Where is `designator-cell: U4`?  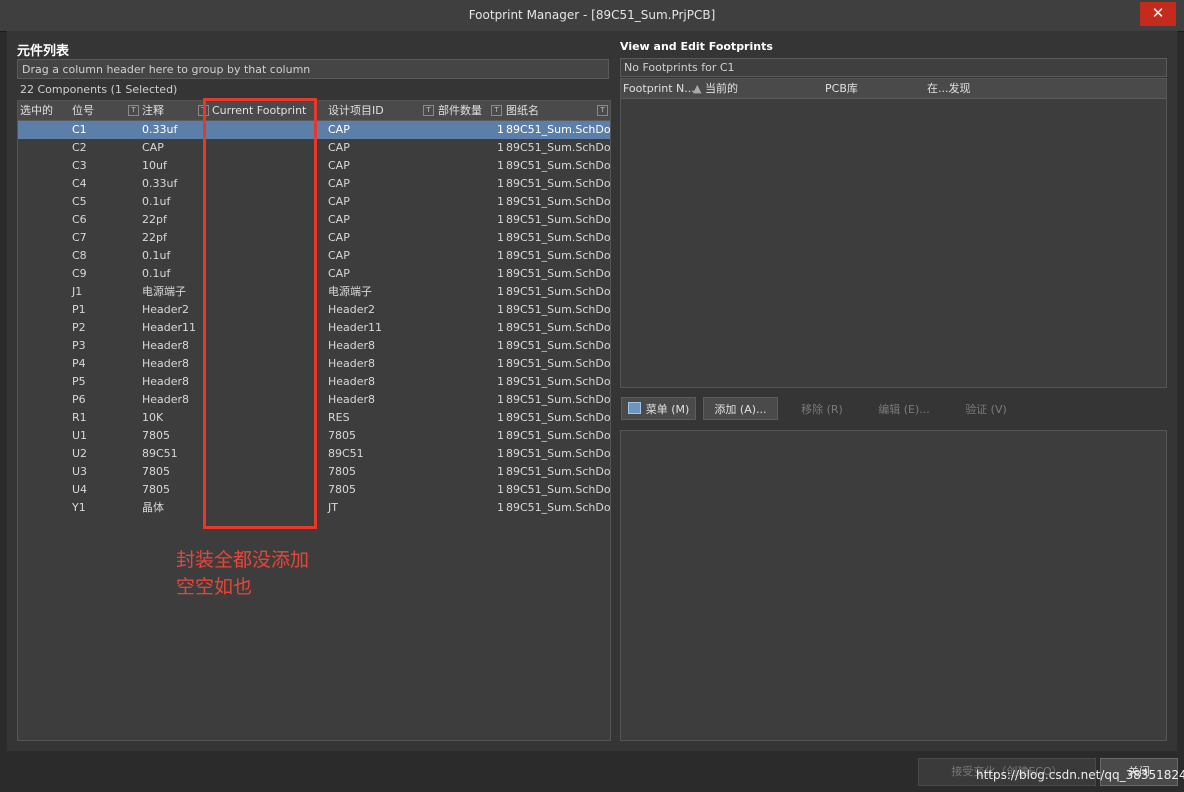 designator-cell: U4 is located at coordinates (80, 489).